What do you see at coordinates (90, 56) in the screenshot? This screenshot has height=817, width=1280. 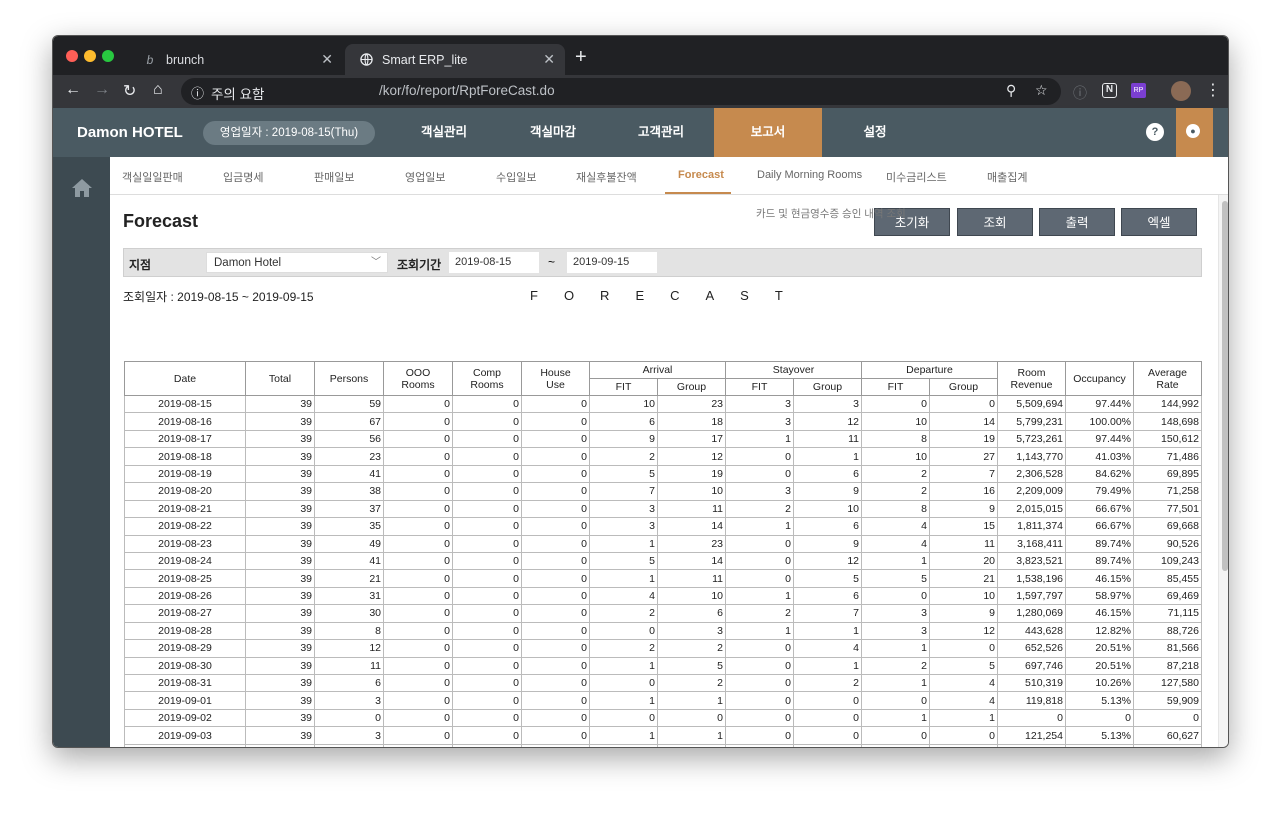 I see `minimize-window-button` at bounding box center [90, 56].